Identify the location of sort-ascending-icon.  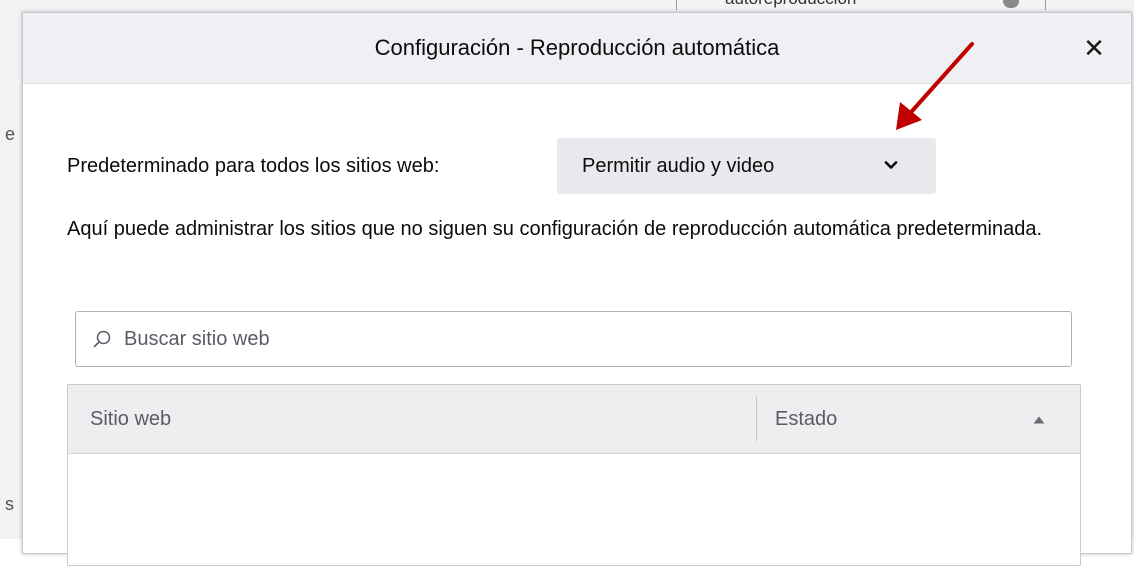
(1039, 420).